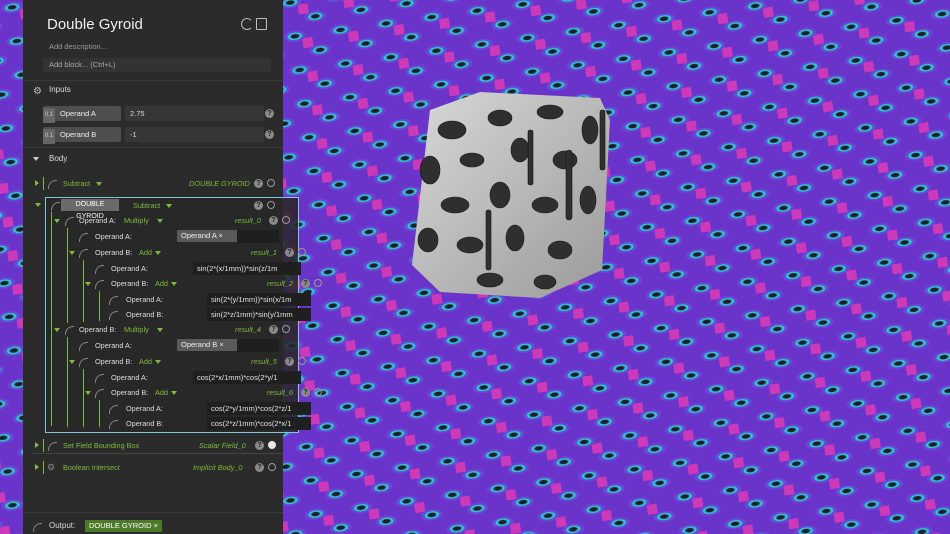 Image resolution: width=950 pixels, height=534 pixels. I want to click on chip-label: Operand B, so click(199, 344).